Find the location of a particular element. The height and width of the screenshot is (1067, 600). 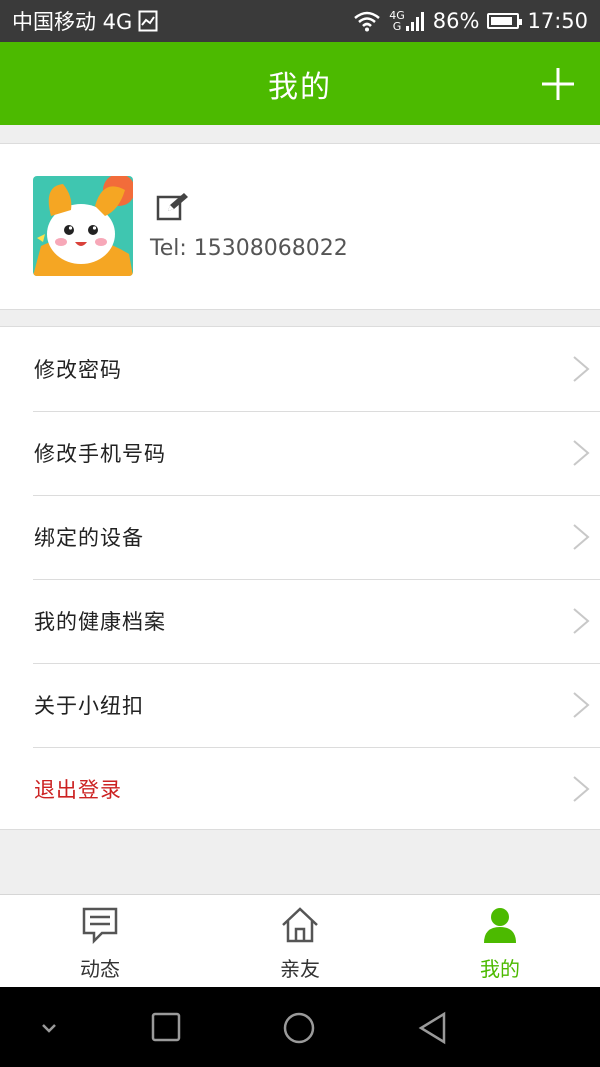

menu-item-change-phone: 修改手机号码 is located at coordinates (300, 453).